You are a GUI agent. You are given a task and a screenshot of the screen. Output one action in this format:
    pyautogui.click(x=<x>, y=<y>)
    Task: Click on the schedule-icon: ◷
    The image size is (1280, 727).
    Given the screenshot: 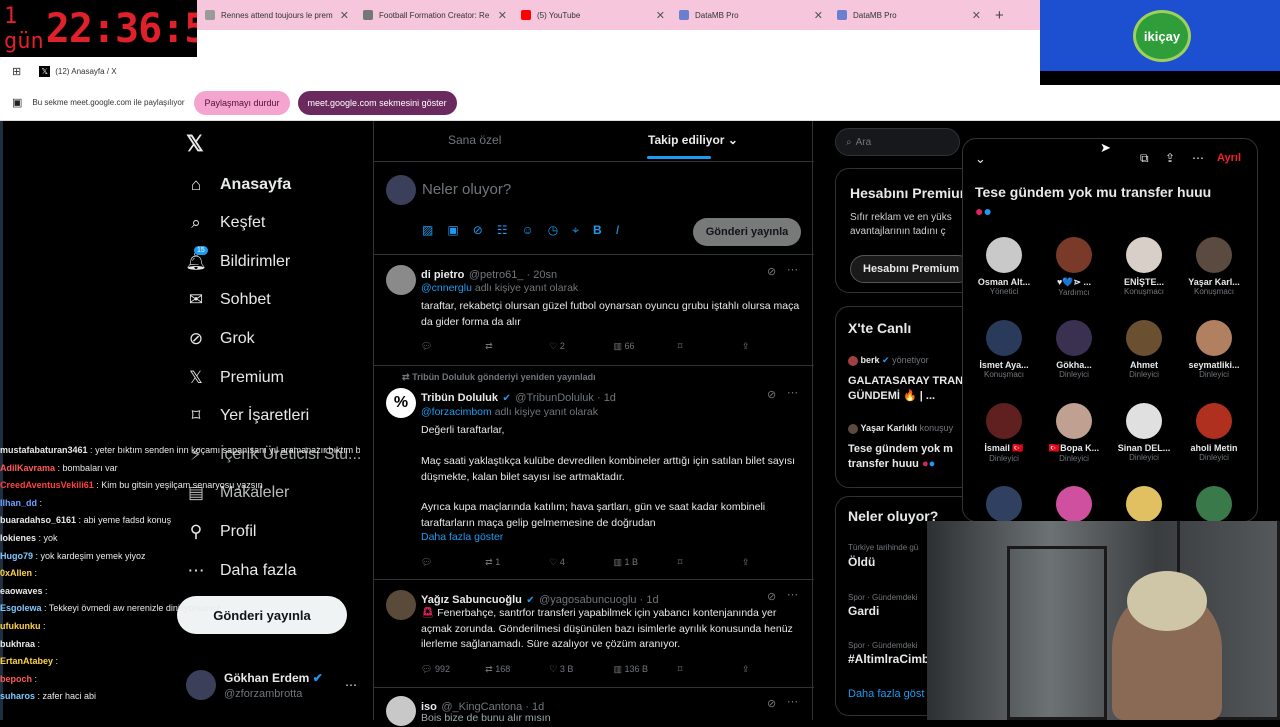 What is the action you would take?
    pyautogui.click(x=553, y=230)
    